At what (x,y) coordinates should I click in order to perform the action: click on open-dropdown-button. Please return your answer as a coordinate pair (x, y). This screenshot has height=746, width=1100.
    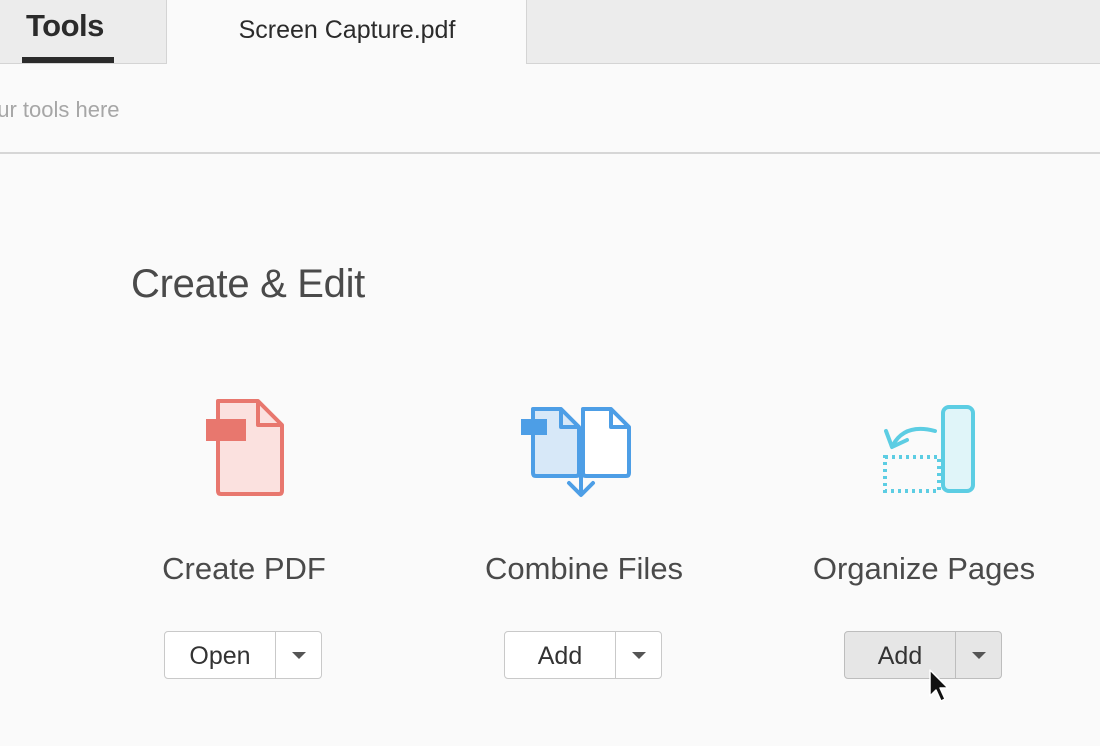
    Looking at the image, I should click on (298, 655).